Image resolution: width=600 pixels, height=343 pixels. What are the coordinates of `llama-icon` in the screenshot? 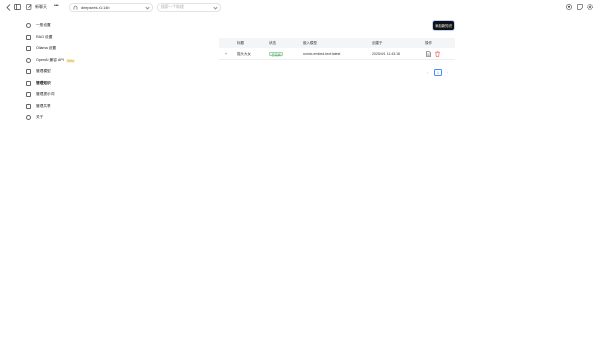 It's located at (28, 48).